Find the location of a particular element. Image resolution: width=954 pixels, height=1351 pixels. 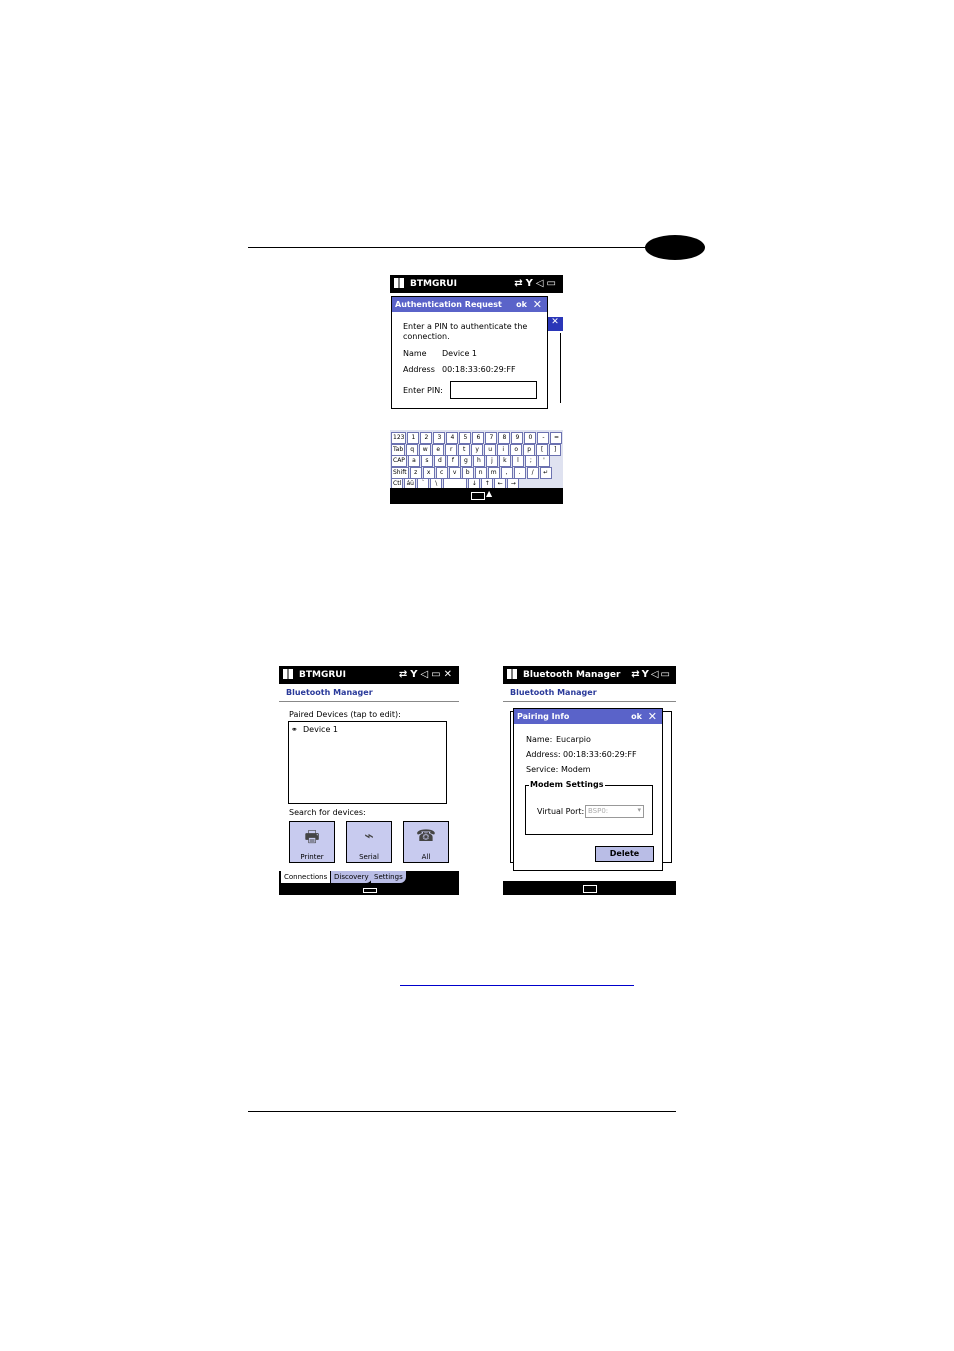

keyboard-key: ' is located at coordinates (543, 461).